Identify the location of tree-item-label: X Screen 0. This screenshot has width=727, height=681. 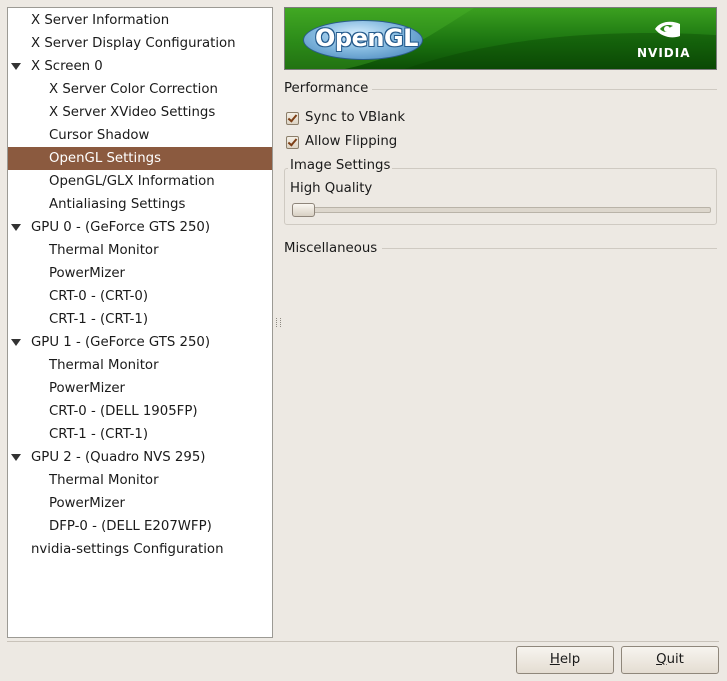
(67, 66).